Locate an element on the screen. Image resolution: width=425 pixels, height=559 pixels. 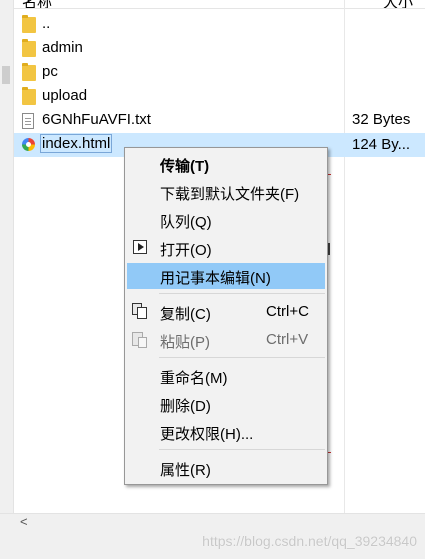
file-name: index.html is located at coordinates (76, 143).